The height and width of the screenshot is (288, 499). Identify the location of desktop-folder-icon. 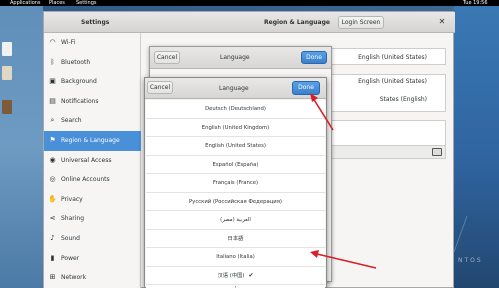
(7, 73).